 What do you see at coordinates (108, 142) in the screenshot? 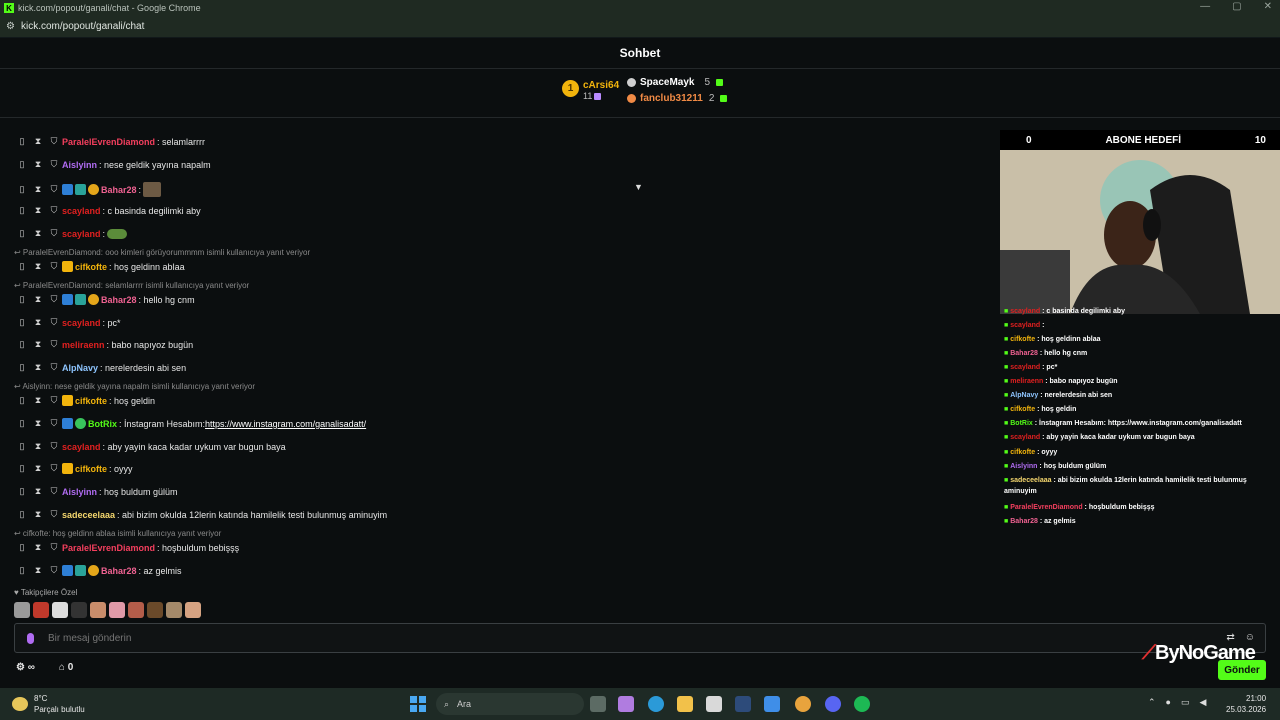
I see `chat-username: ParalelEvrenDiamond` at bounding box center [108, 142].